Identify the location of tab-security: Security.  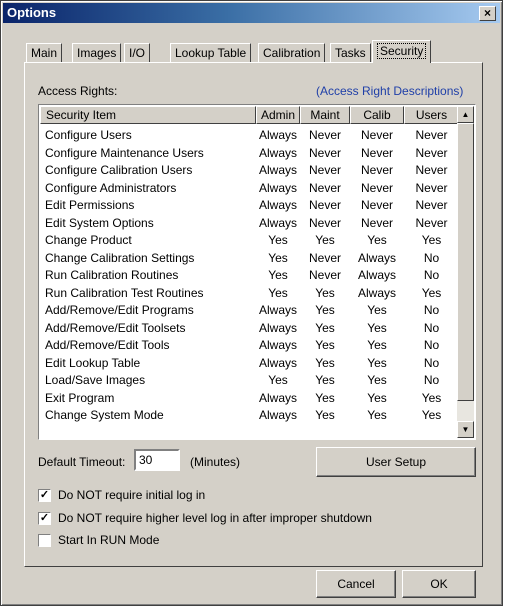
(402, 51).